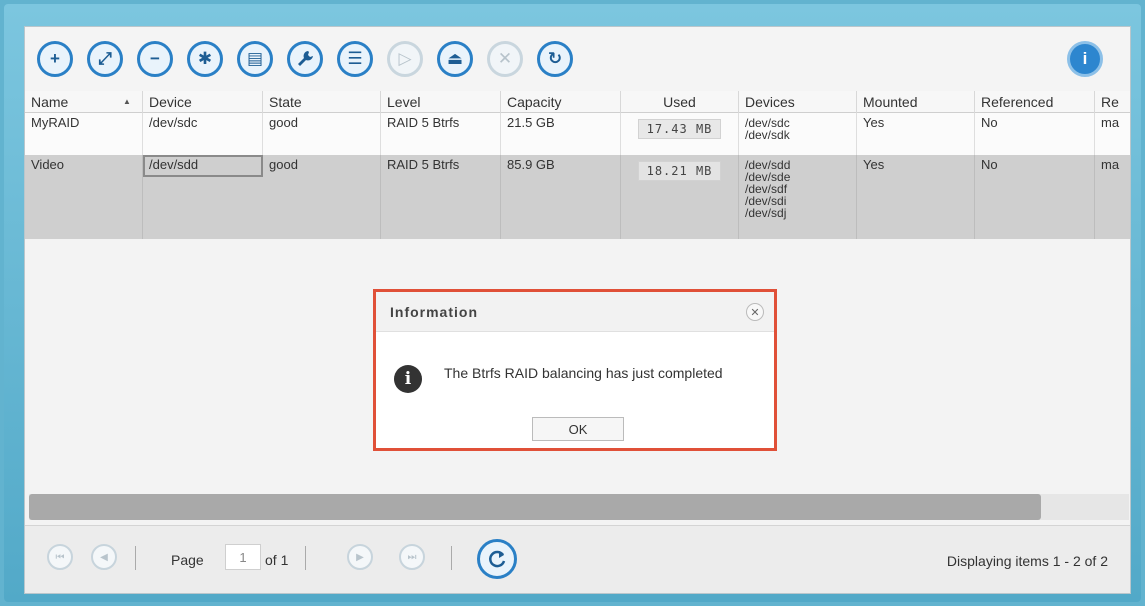  I want to click on column-header-device: Device, so click(203, 102).